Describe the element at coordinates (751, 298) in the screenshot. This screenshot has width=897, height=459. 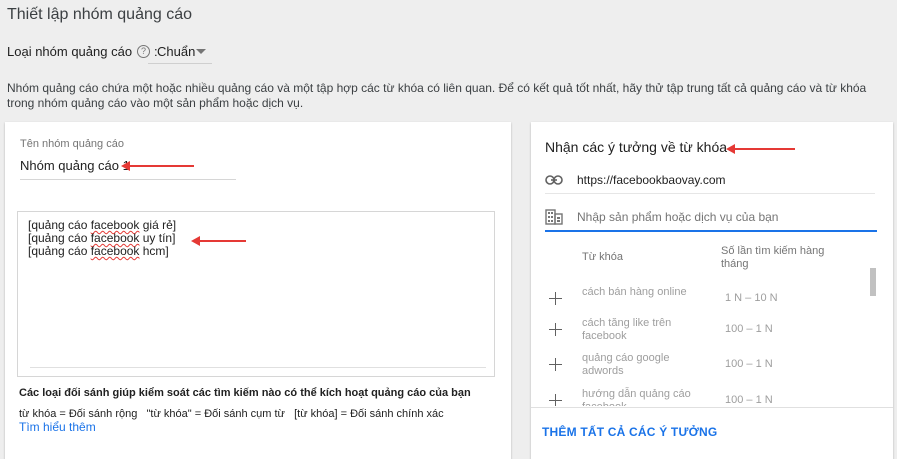
I see `keyword-idea-volume: 1 N – 10 N` at that location.